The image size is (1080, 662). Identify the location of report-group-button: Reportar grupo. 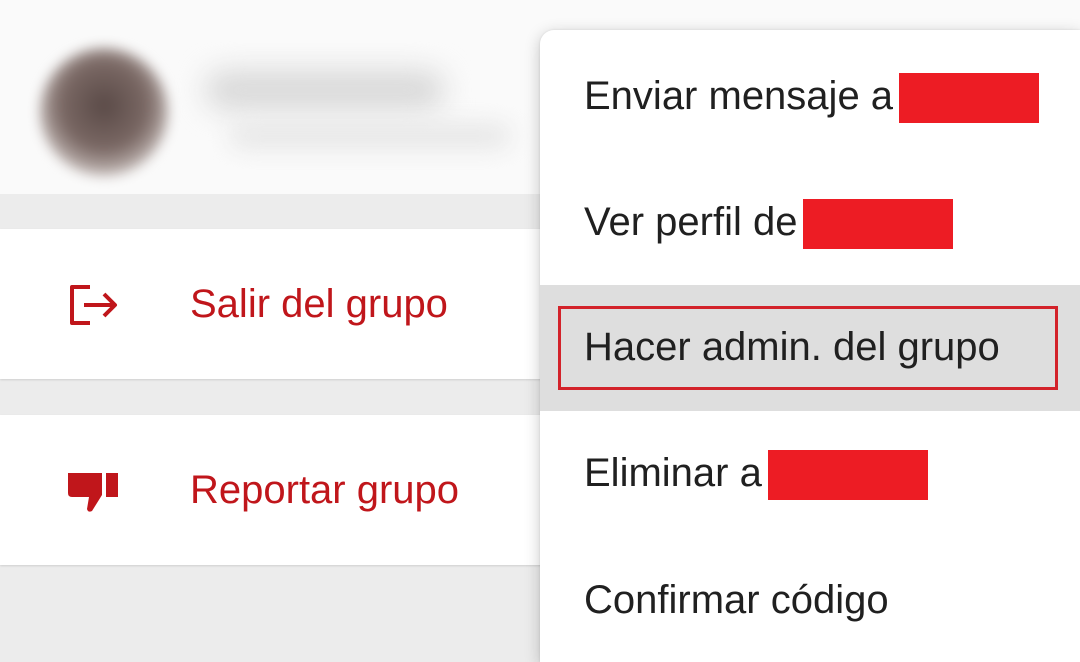
(280, 490).